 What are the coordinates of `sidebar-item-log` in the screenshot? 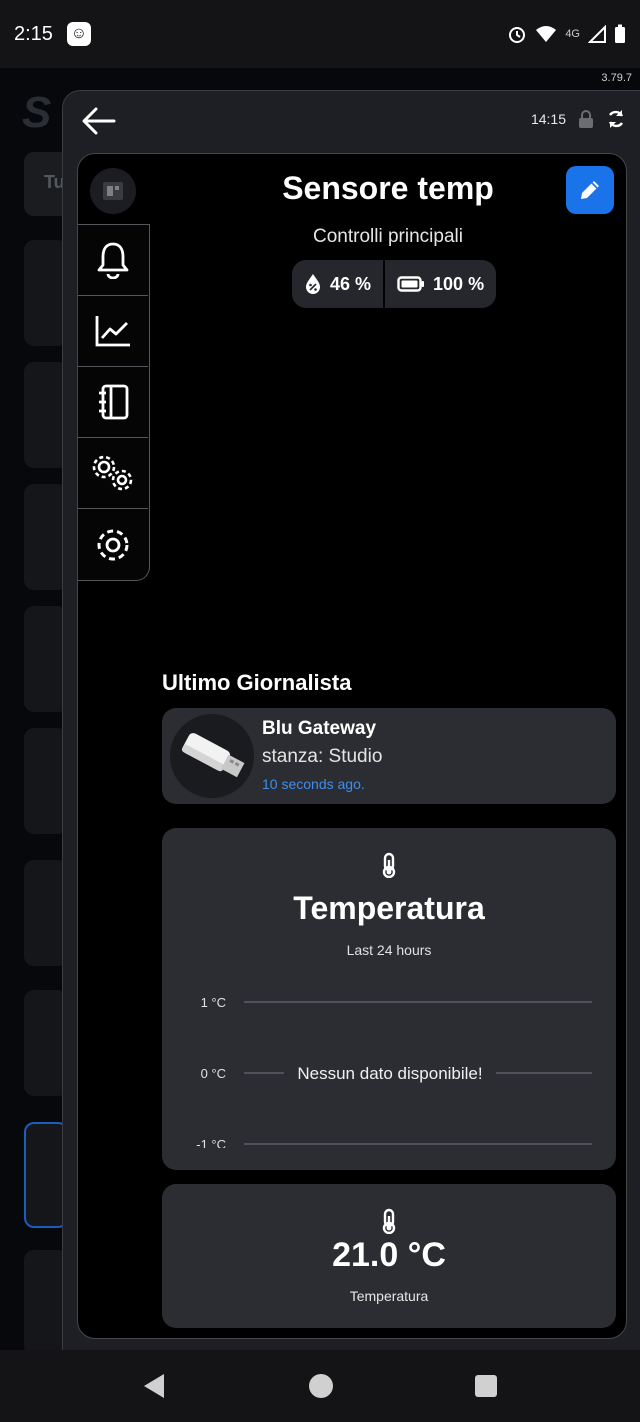 It's located at (113, 402).